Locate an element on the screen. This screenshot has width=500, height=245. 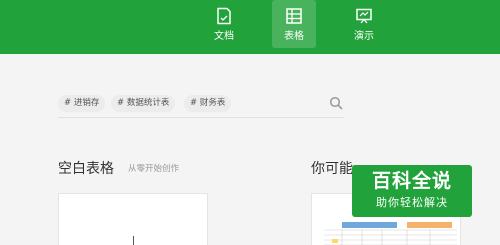
blank-sheet-card is located at coordinates (133, 219).